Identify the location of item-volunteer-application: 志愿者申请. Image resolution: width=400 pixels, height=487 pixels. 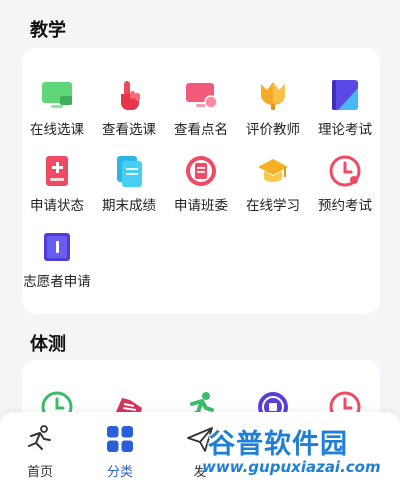
(57, 260).